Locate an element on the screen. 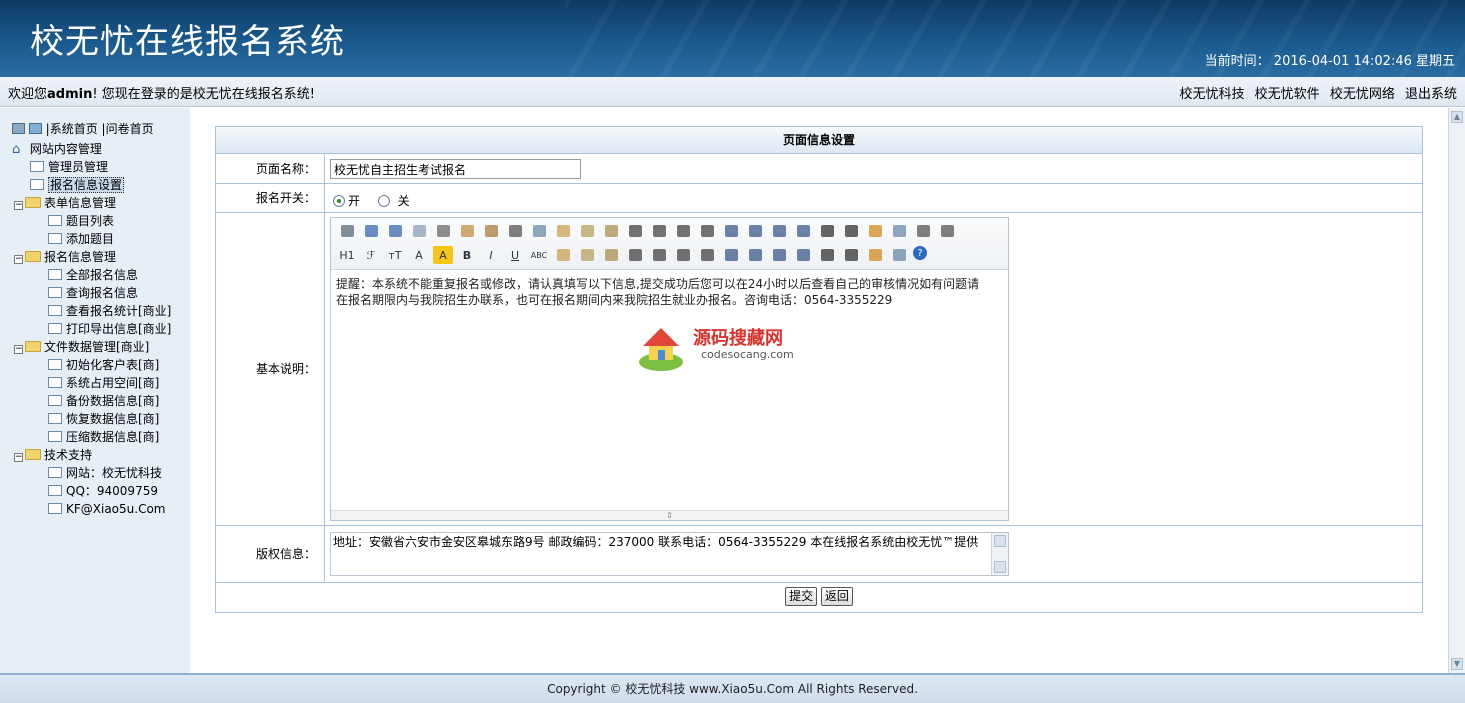 This screenshot has width=1465, height=703. tree-item: 初始化客户表[商] is located at coordinates (103, 365).